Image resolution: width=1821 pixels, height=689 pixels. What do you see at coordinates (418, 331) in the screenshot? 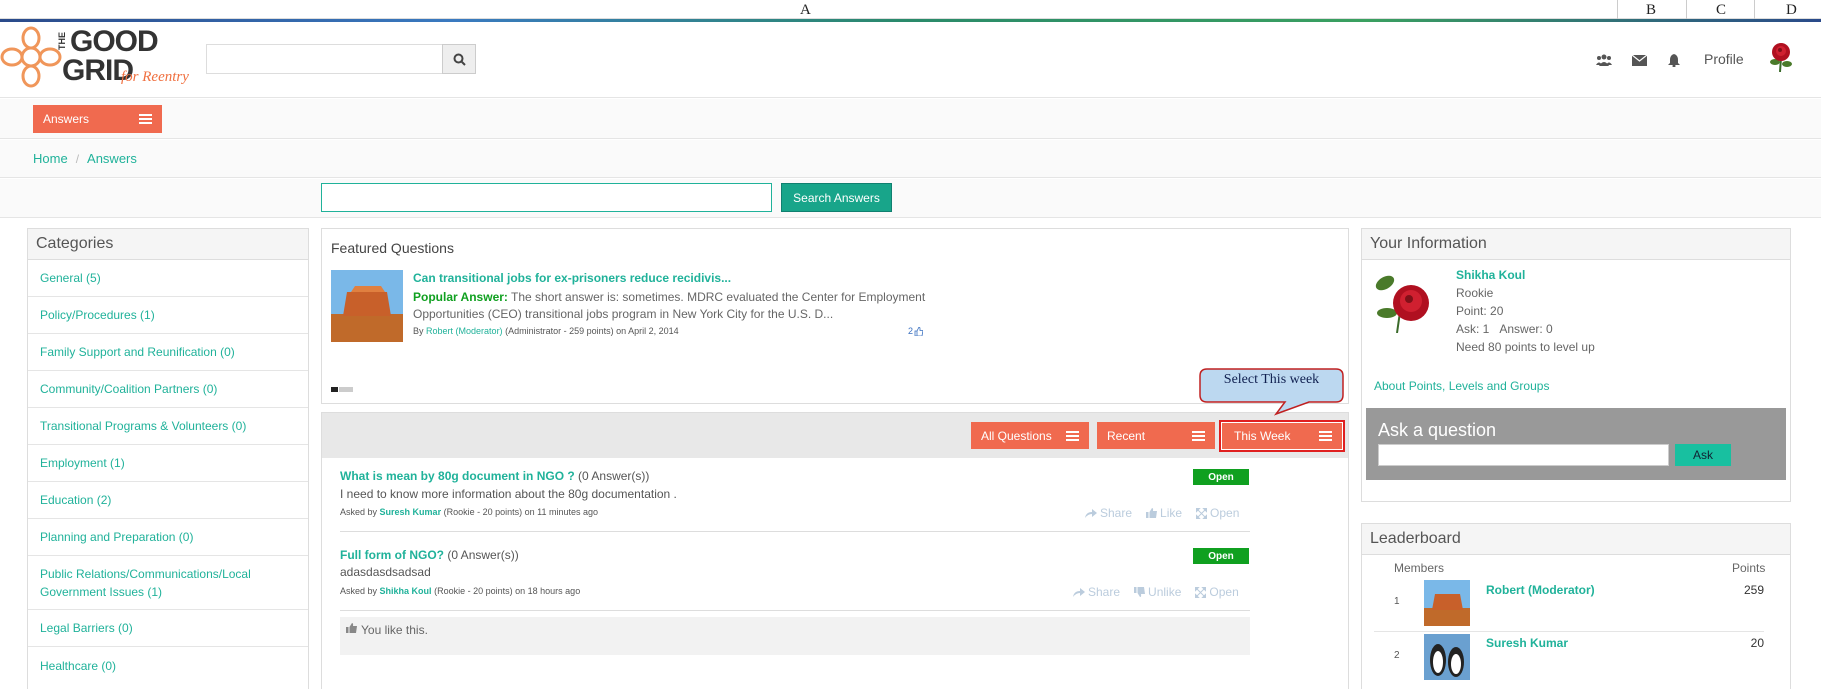
I see `byline-by: By` at bounding box center [418, 331].